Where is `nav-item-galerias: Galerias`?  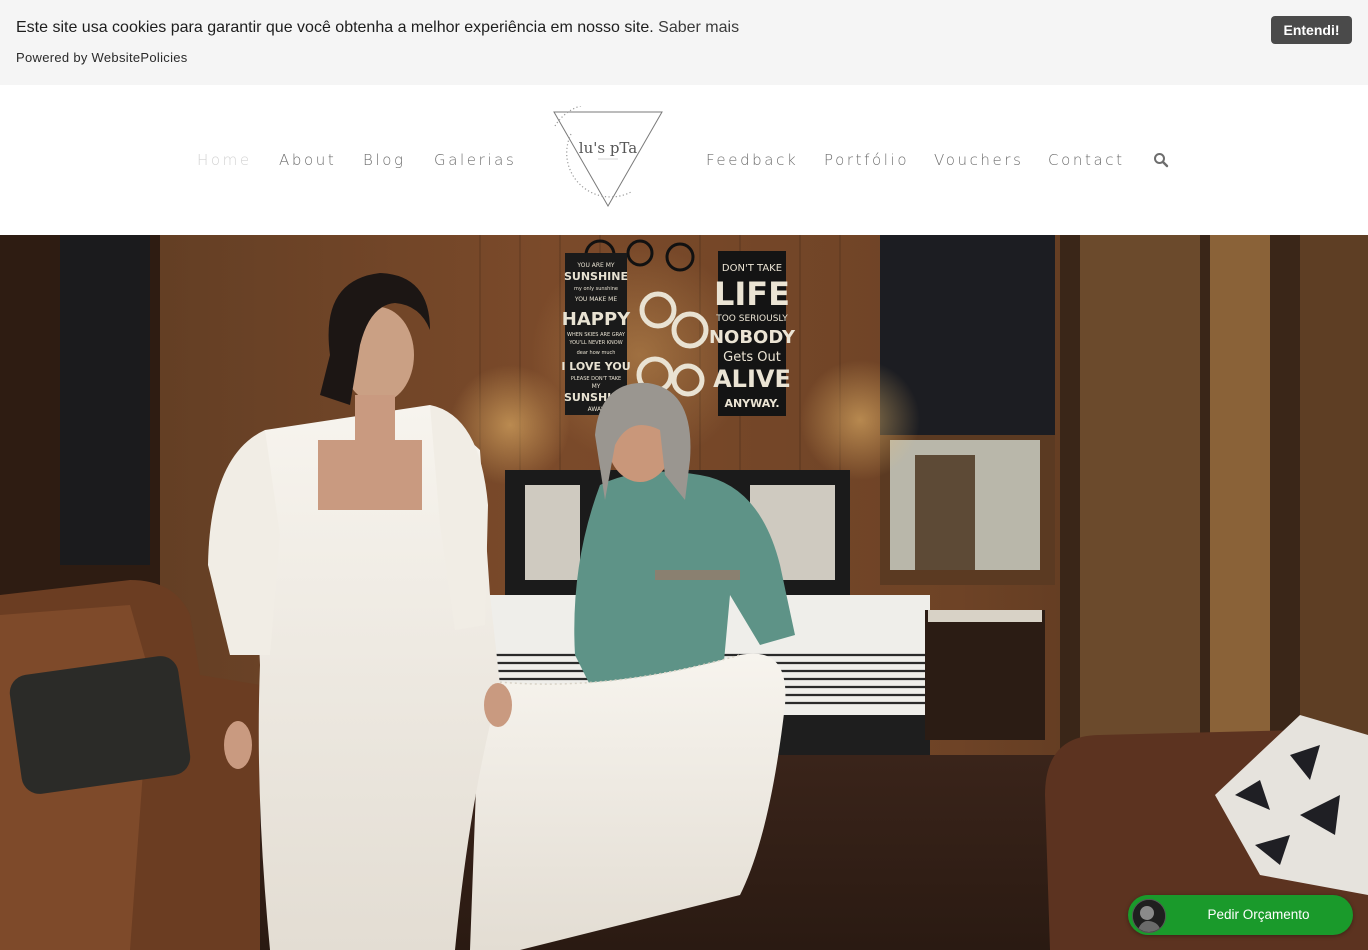
nav-item-galerias: Galerias is located at coordinates (475, 160).